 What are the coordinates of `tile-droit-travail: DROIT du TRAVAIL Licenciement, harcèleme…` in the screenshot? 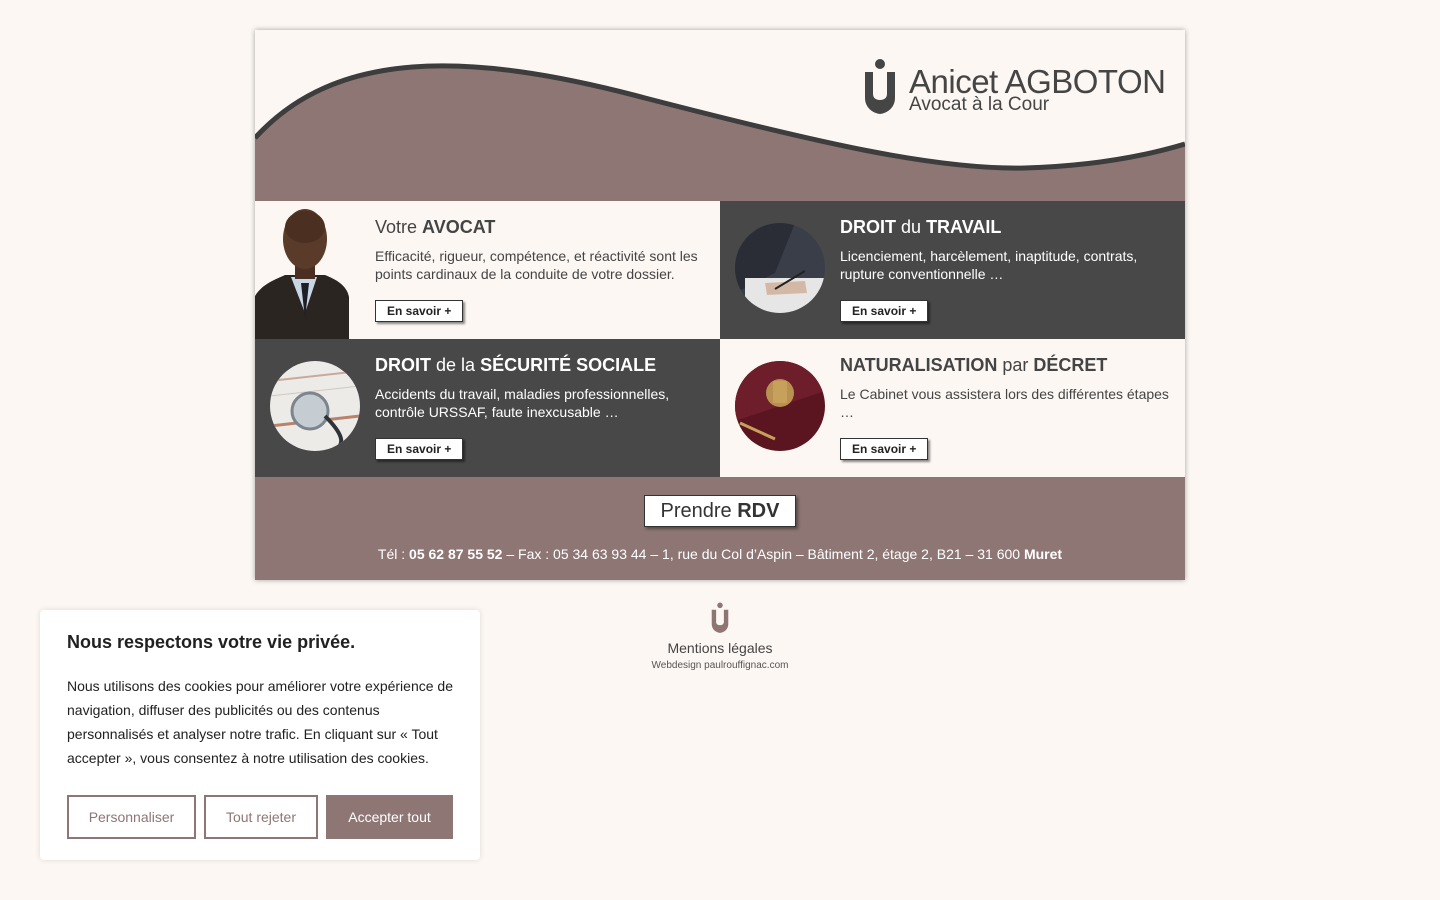 It's located at (952, 270).